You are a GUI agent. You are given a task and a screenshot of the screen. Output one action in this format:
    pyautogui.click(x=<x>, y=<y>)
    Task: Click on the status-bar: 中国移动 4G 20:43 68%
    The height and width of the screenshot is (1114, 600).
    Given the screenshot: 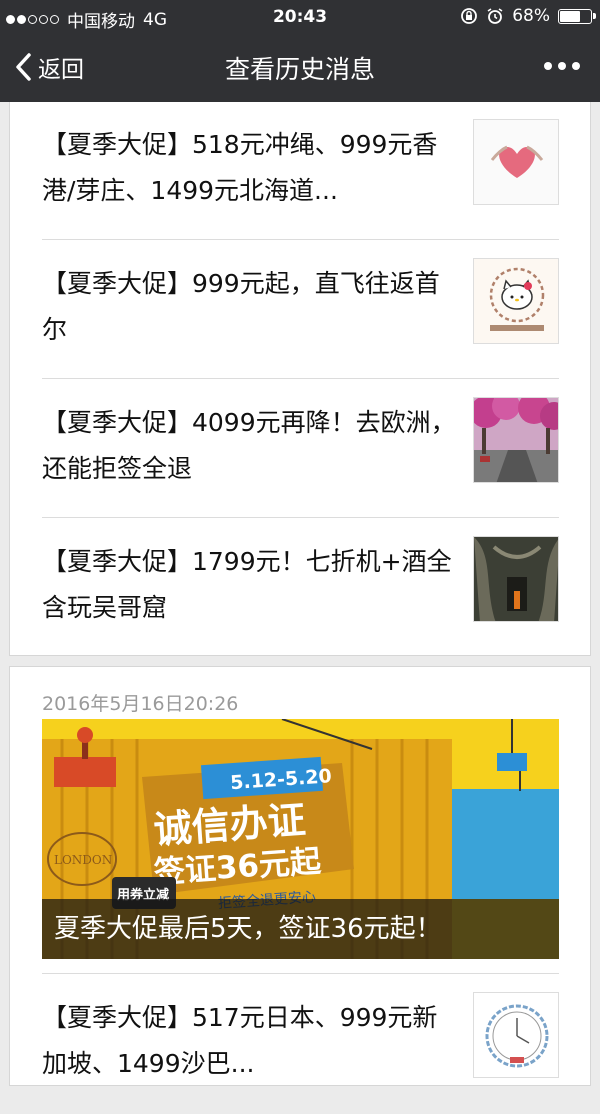 What is the action you would take?
    pyautogui.click(x=300, y=17)
    